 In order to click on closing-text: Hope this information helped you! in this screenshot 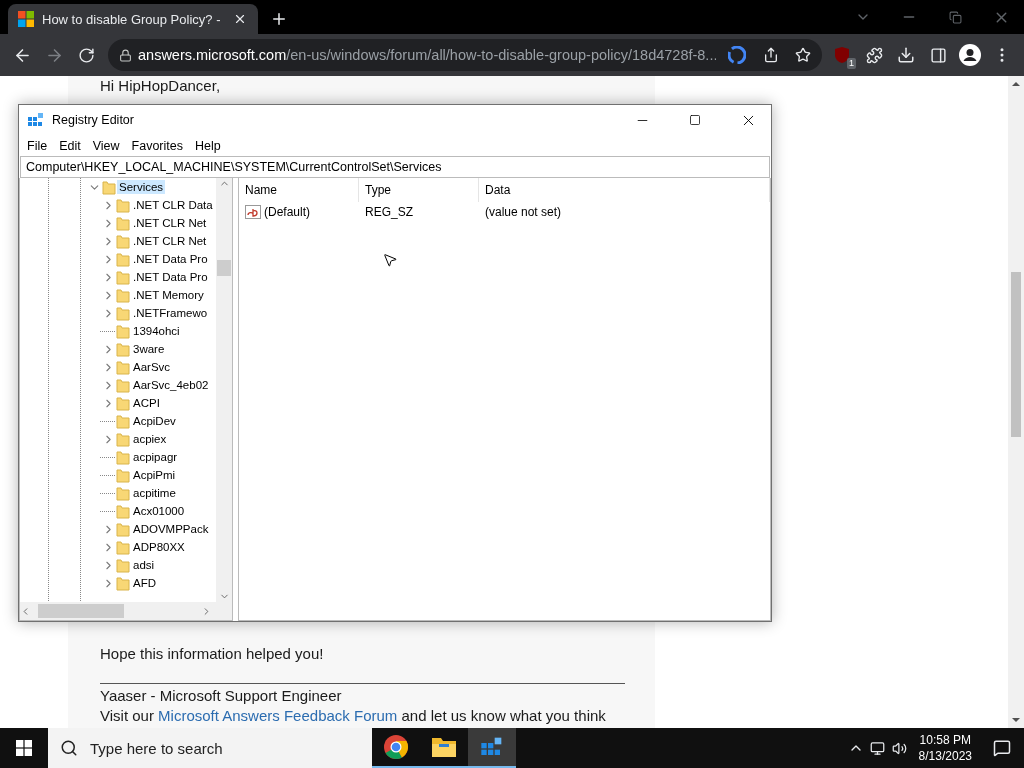, I will do `click(212, 654)`.